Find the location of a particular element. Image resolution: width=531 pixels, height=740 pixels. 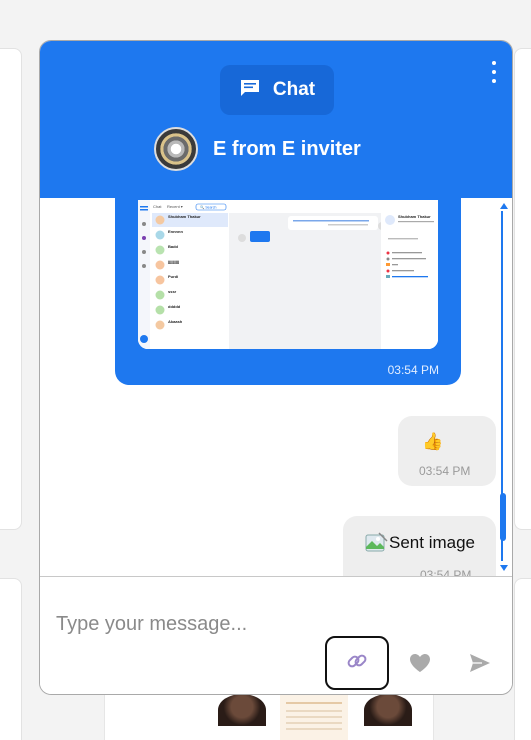

scroll-down-arrow-icon is located at coordinates (504, 568).